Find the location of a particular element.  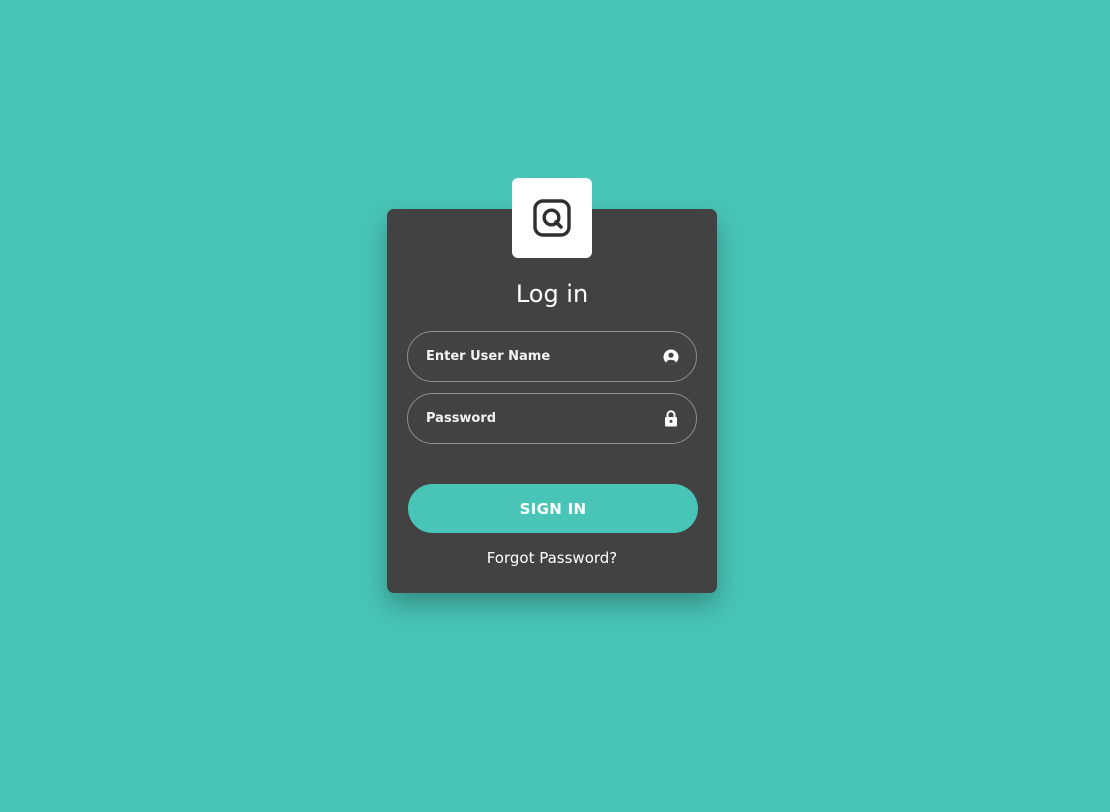

username-field is located at coordinates (552, 356).